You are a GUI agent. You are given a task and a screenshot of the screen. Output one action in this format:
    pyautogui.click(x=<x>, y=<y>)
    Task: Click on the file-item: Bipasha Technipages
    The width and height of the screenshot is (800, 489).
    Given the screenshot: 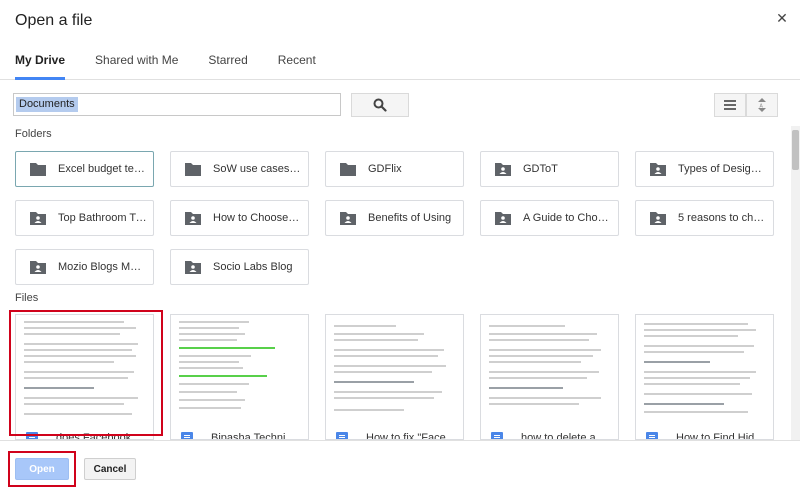 What is the action you would take?
    pyautogui.click(x=239, y=377)
    